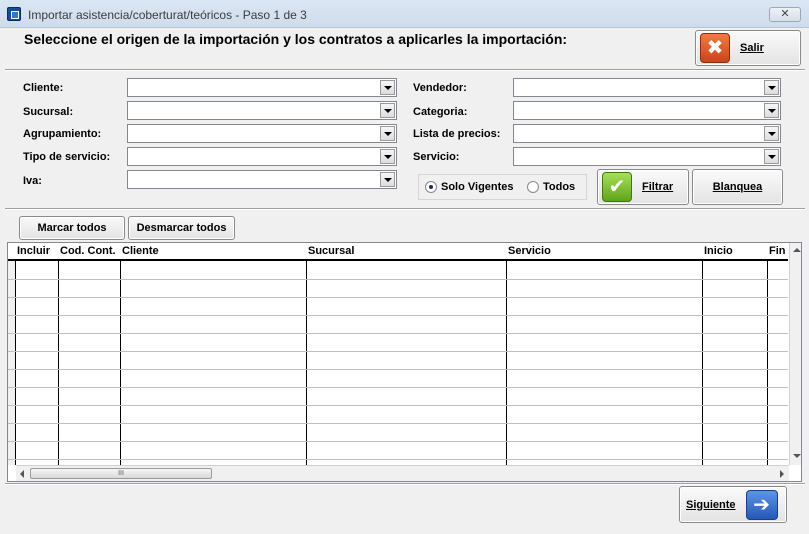 This screenshot has height=534, width=809. What do you see at coordinates (777, 251) in the screenshot?
I see `col-fin: Fin` at bounding box center [777, 251].